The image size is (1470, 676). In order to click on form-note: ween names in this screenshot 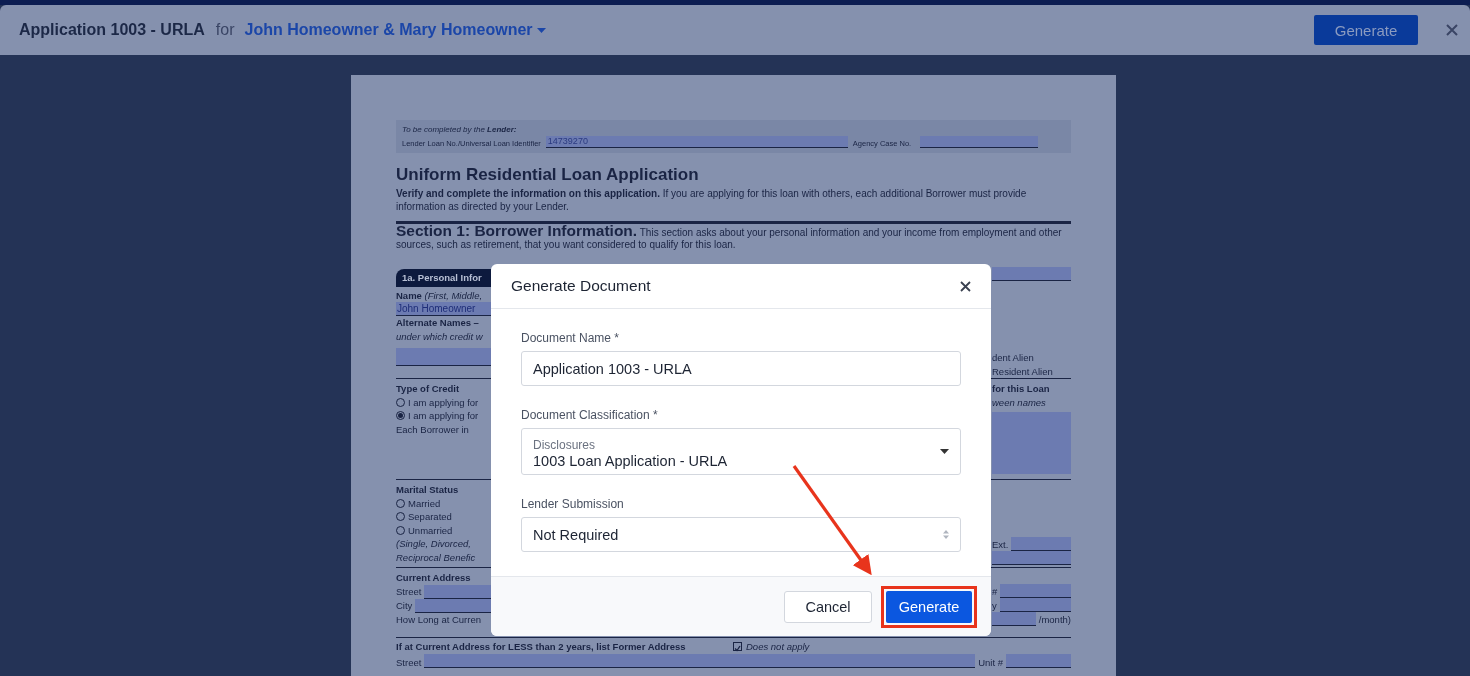, I will do `click(1019, 402)`.